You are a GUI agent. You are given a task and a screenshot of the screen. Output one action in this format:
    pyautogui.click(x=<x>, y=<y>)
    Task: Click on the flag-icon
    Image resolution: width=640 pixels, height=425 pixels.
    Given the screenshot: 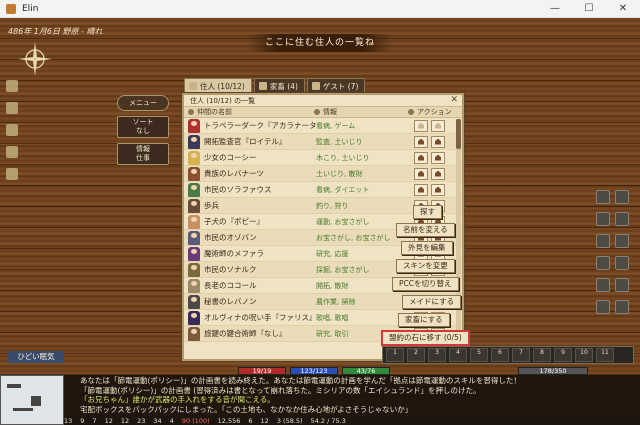 What is the action you would take?
    pyautogui.click(x=12, y=152)
    